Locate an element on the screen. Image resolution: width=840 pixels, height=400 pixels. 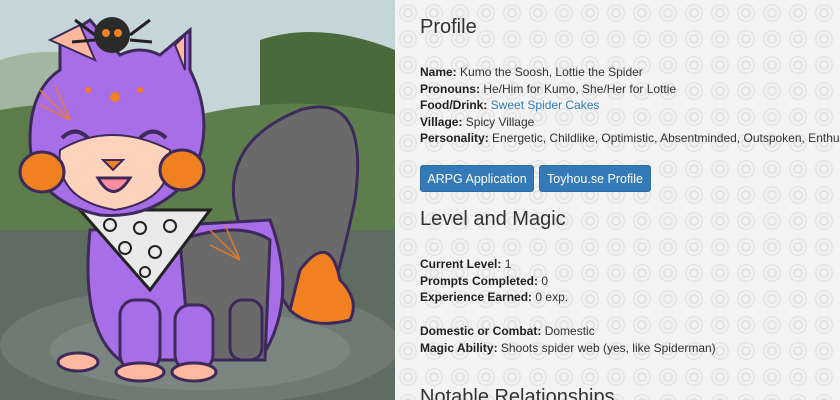
domestic-label: Domestic or Combat: is located at coordinates (481, 331).